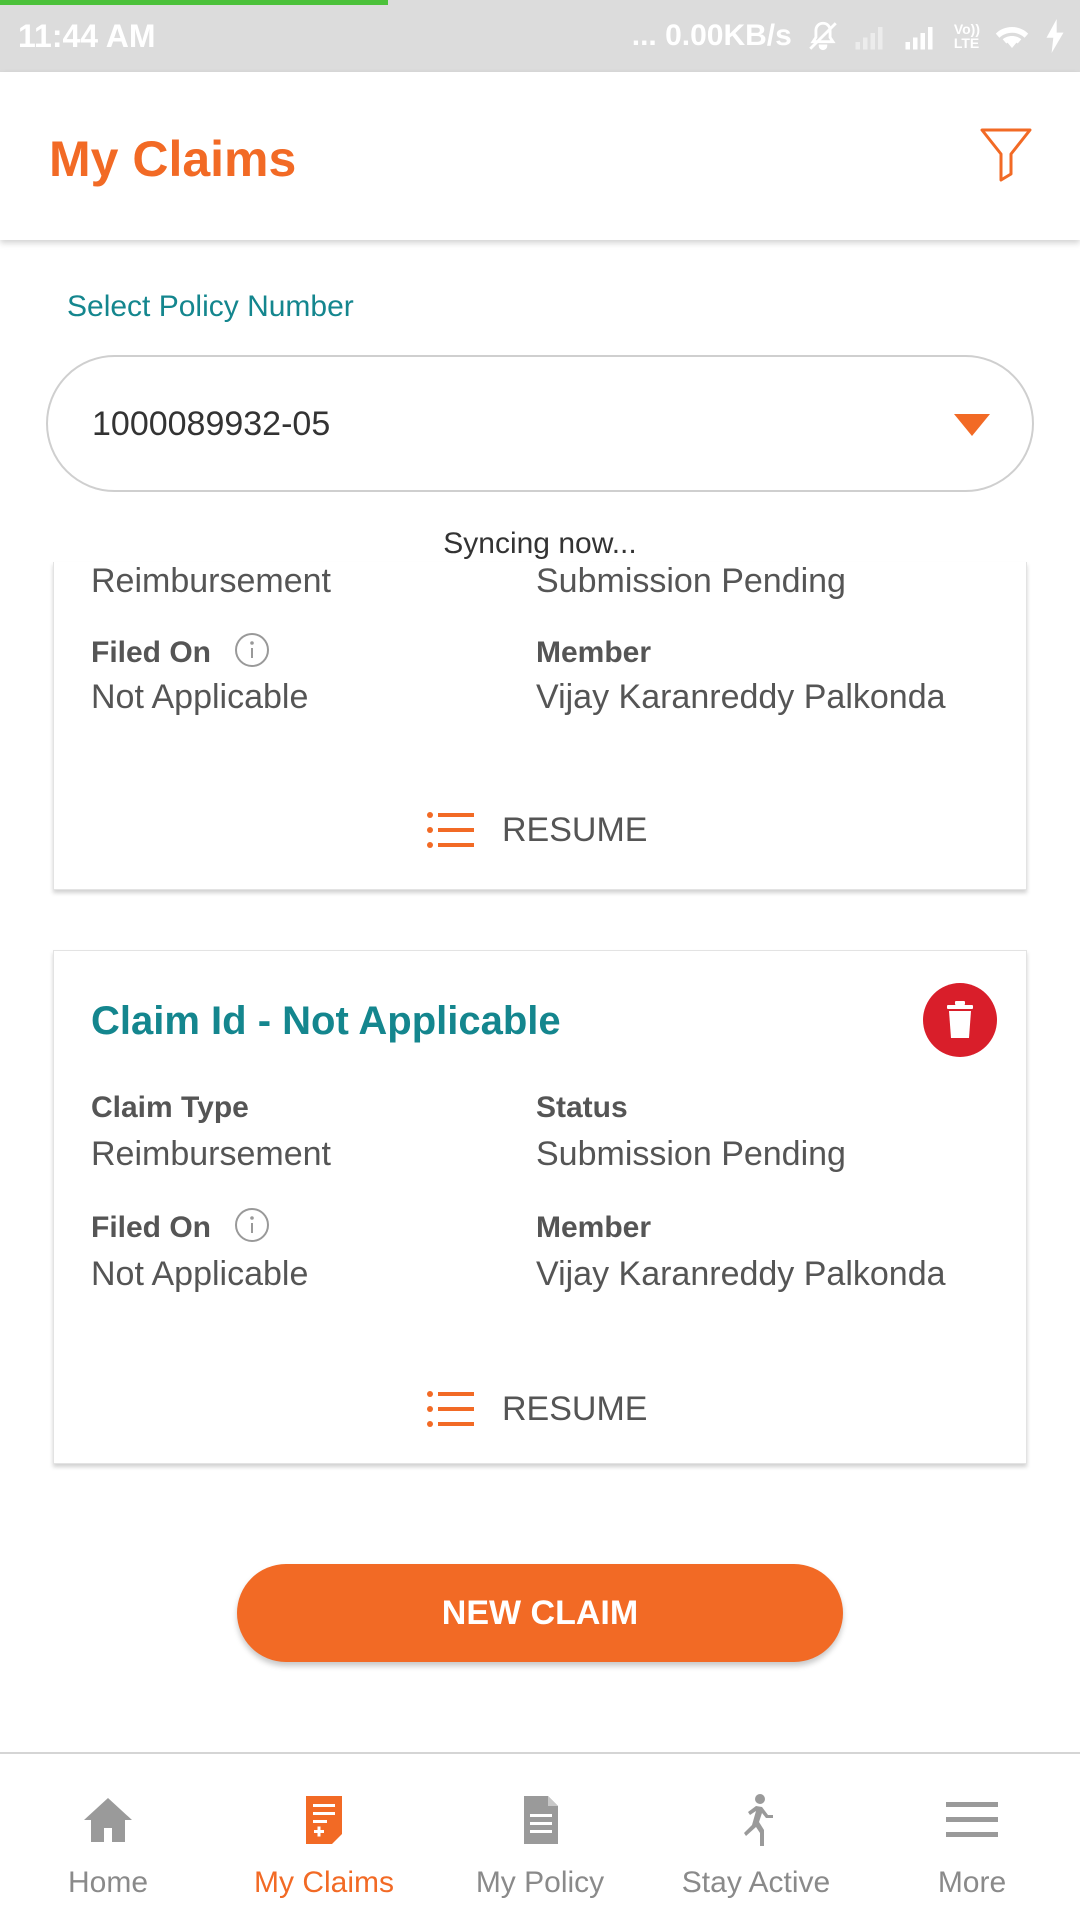 Image resolution: width=1080 pixels, height=1920 pixels. Describe the element at coordinates (582, 1107) in the screenshot. I see `status-label: Status` at that location.